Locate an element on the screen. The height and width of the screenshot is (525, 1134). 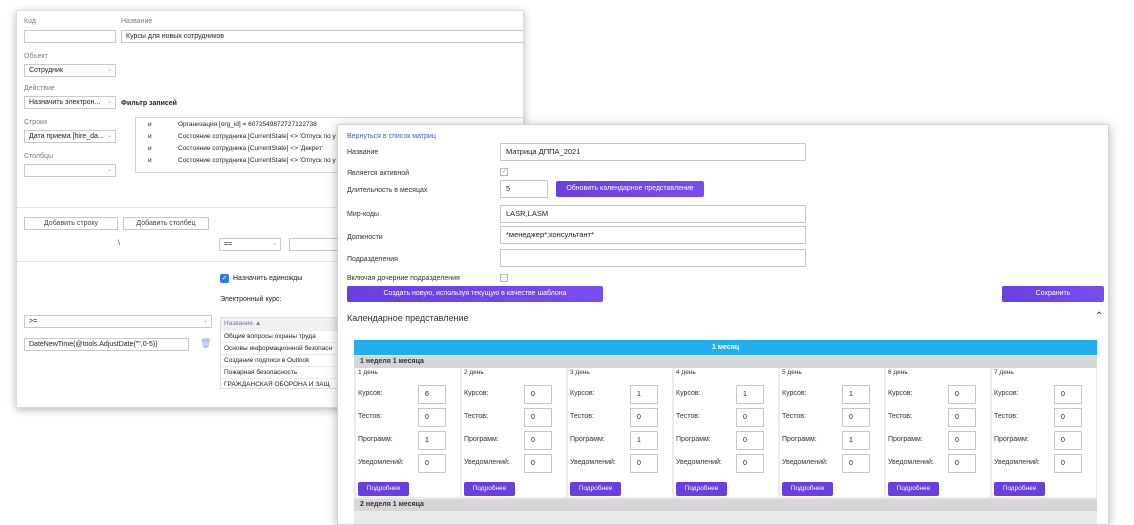
list-item: Пожарная безопасность is located at coordinates (280, 372).